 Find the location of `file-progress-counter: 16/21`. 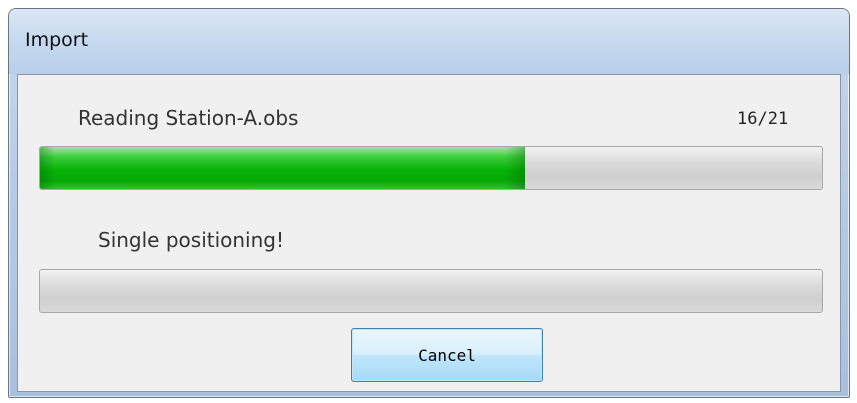

file-progress-counter: 16/21 is located at coordinates (763, 119).